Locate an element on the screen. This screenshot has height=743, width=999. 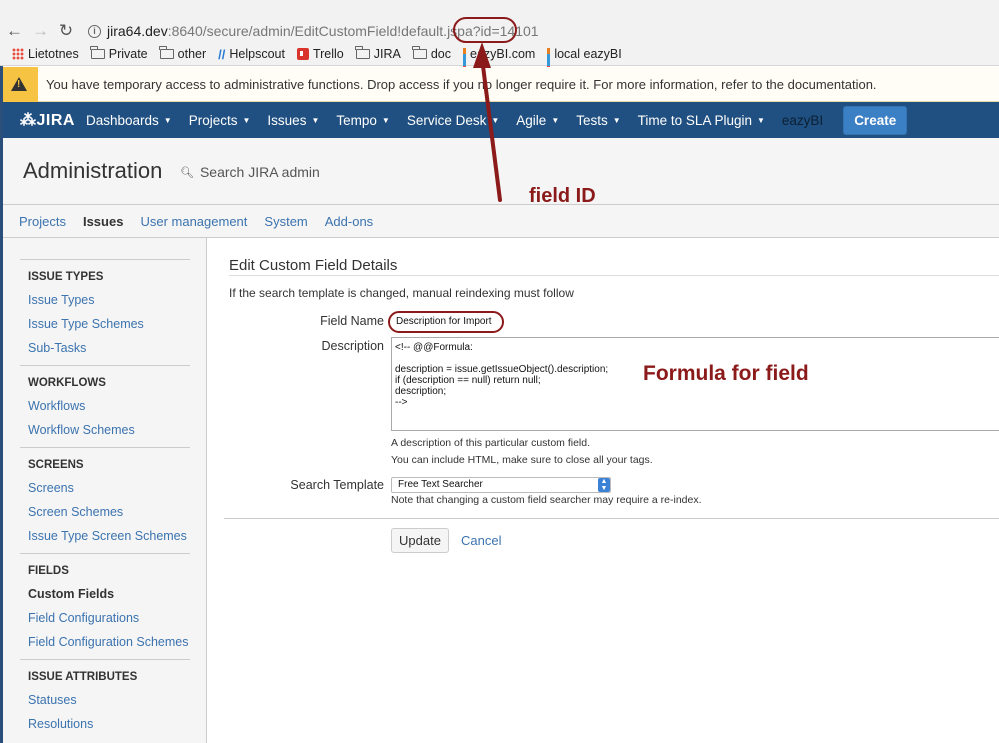
sidebar-item-issue-types: Issue Types is located at coordinates (109, 300).